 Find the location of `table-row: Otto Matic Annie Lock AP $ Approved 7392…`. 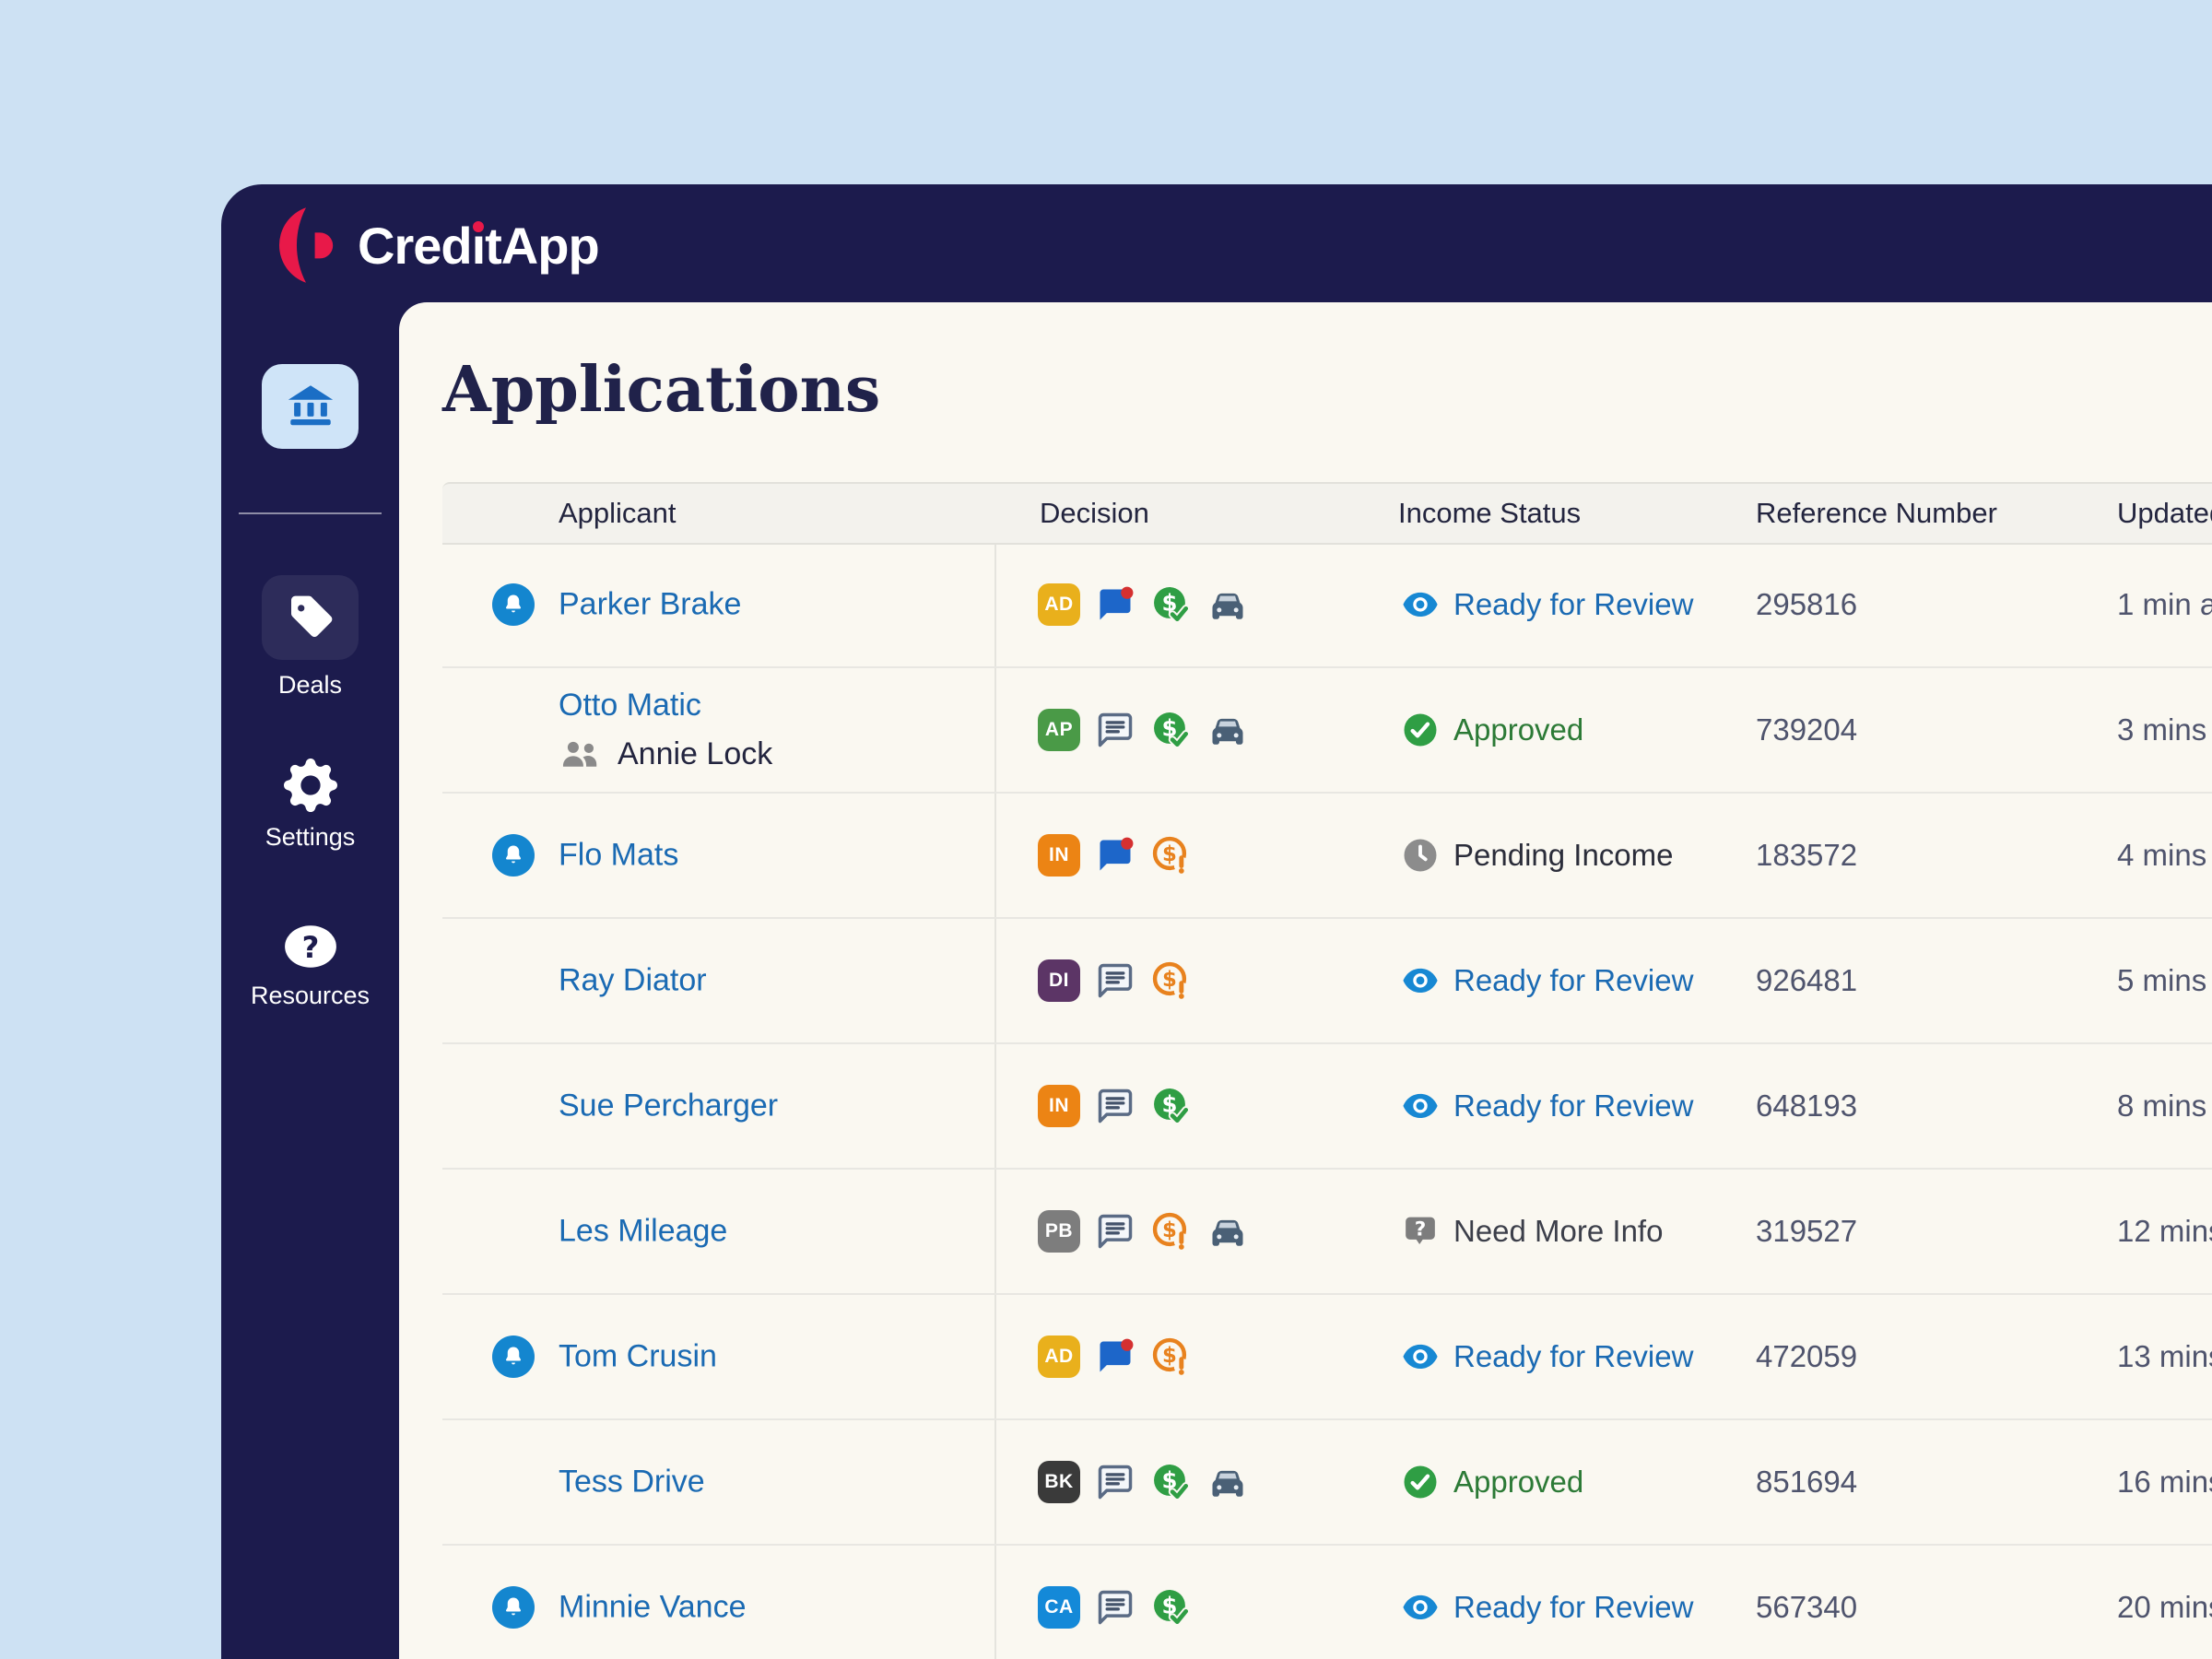

table-row: Otto Matic Annie Lock AP $ Approved 7392… is located at coordinates (1327, 731).